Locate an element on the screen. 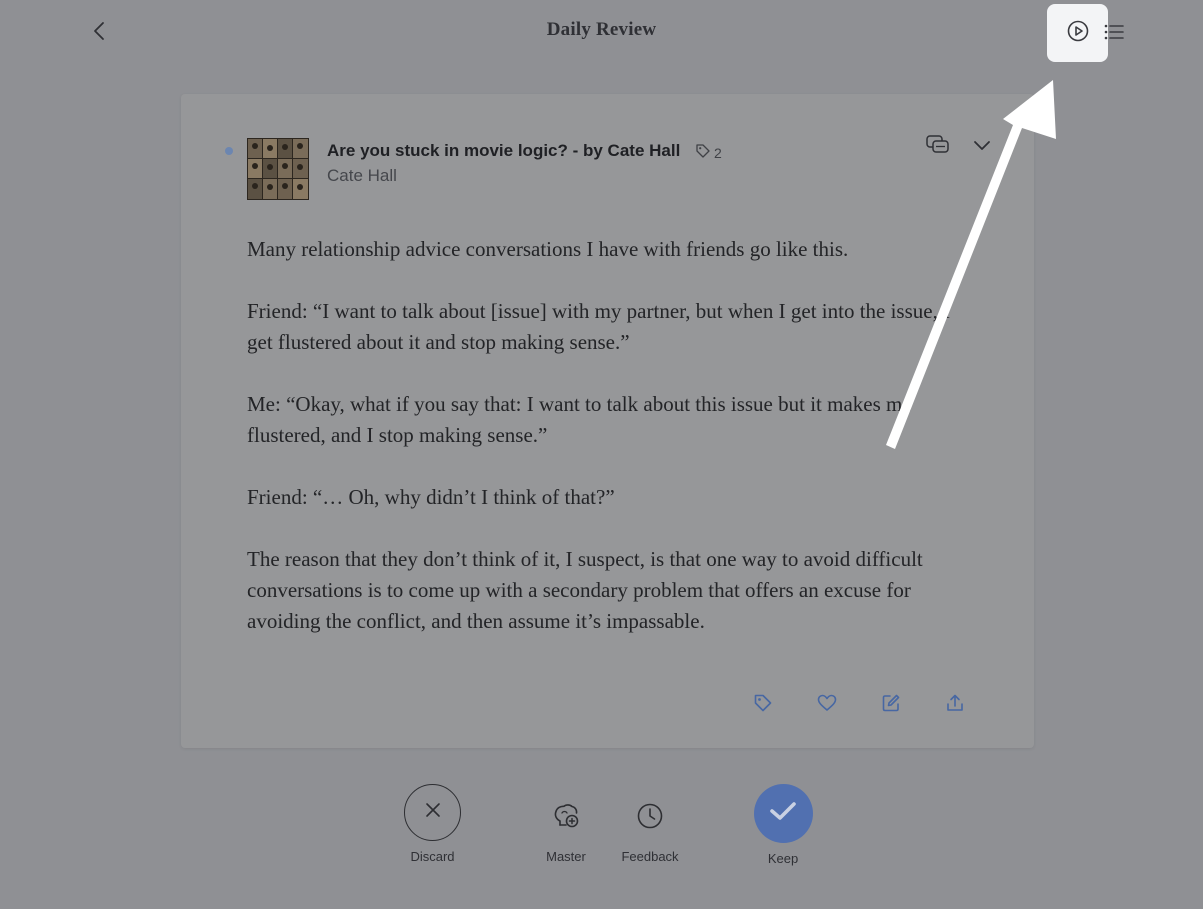 This screenshot has width=1203, height=909. discard-button: Discard is located at coordinates (432, 824).